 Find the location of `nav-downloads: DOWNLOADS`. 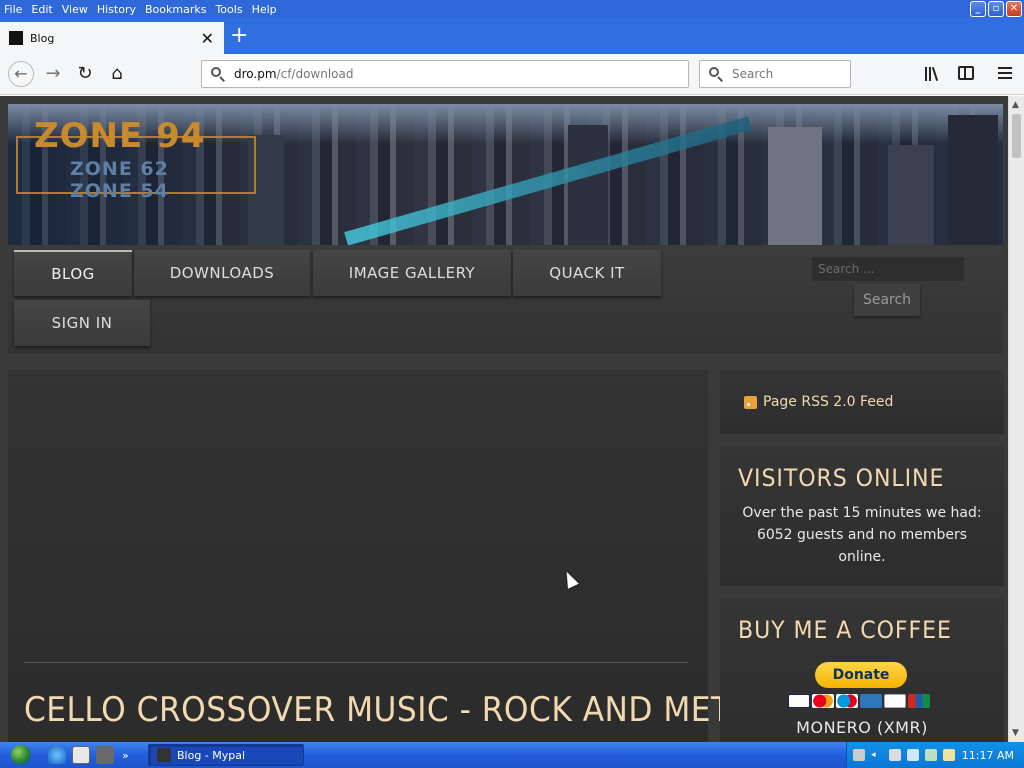

nav-downloads: DOWNLOADS is located at coordinates (222, 273).